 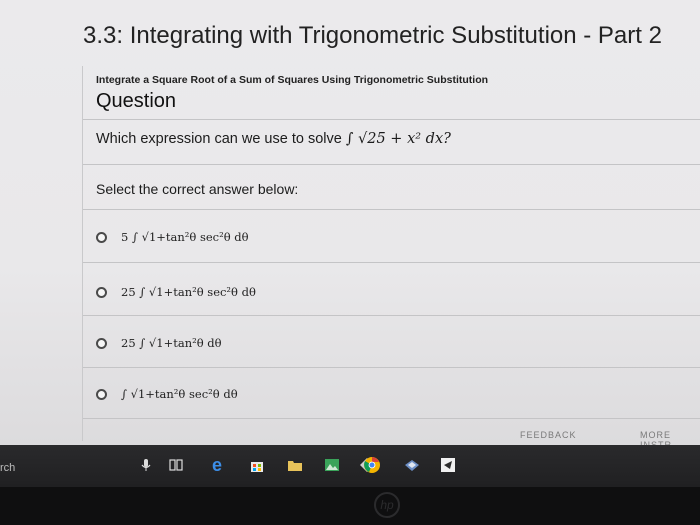 I want to click on edge-icon: e, so click(x=217, y=465).